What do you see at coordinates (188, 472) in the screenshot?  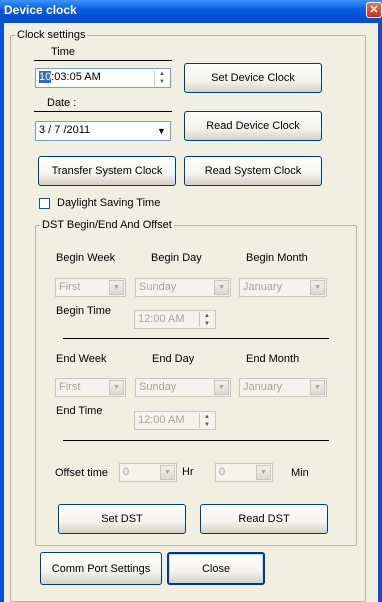 I see `hr-label: Hr` at bounding box center [188, 472].